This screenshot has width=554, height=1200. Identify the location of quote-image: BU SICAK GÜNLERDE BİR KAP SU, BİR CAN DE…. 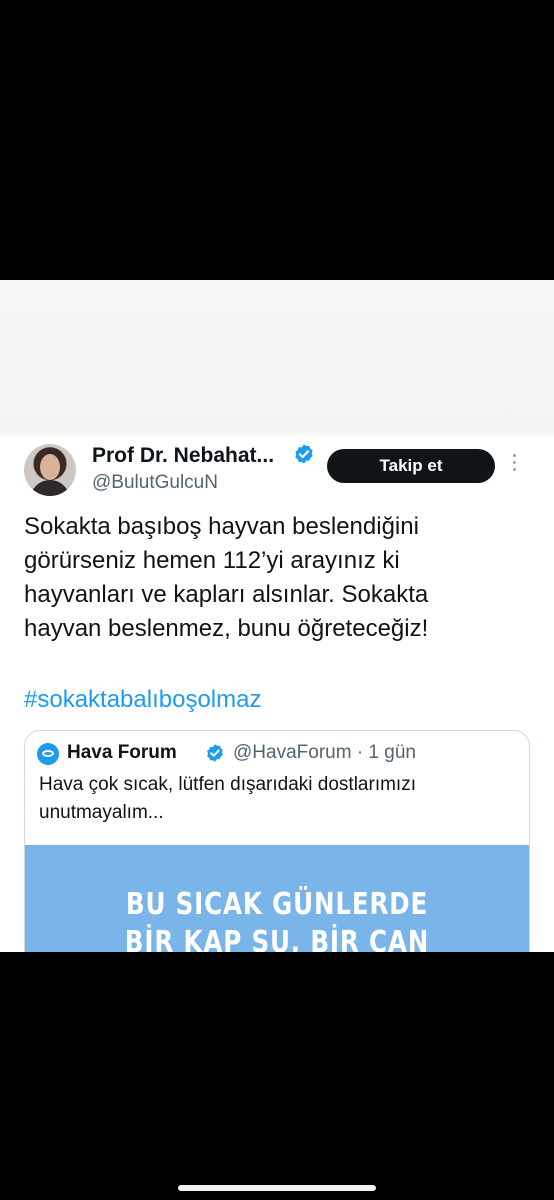
(277, 898).